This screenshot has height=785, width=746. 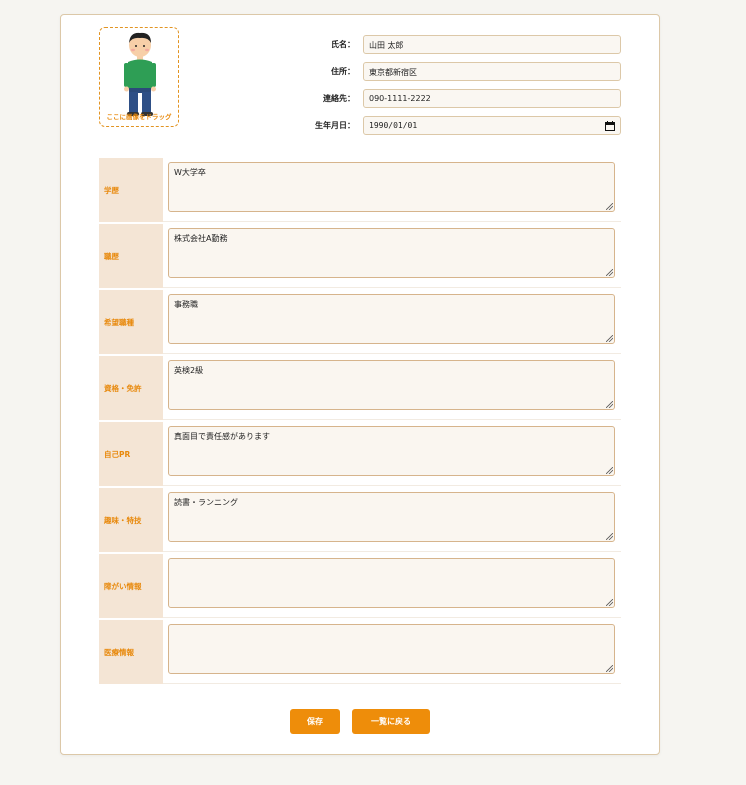 What do you see at coordinates (339, 98) in the screenshot?
I see `contact-label: 連絡先：` at bounding box center [339, 98].